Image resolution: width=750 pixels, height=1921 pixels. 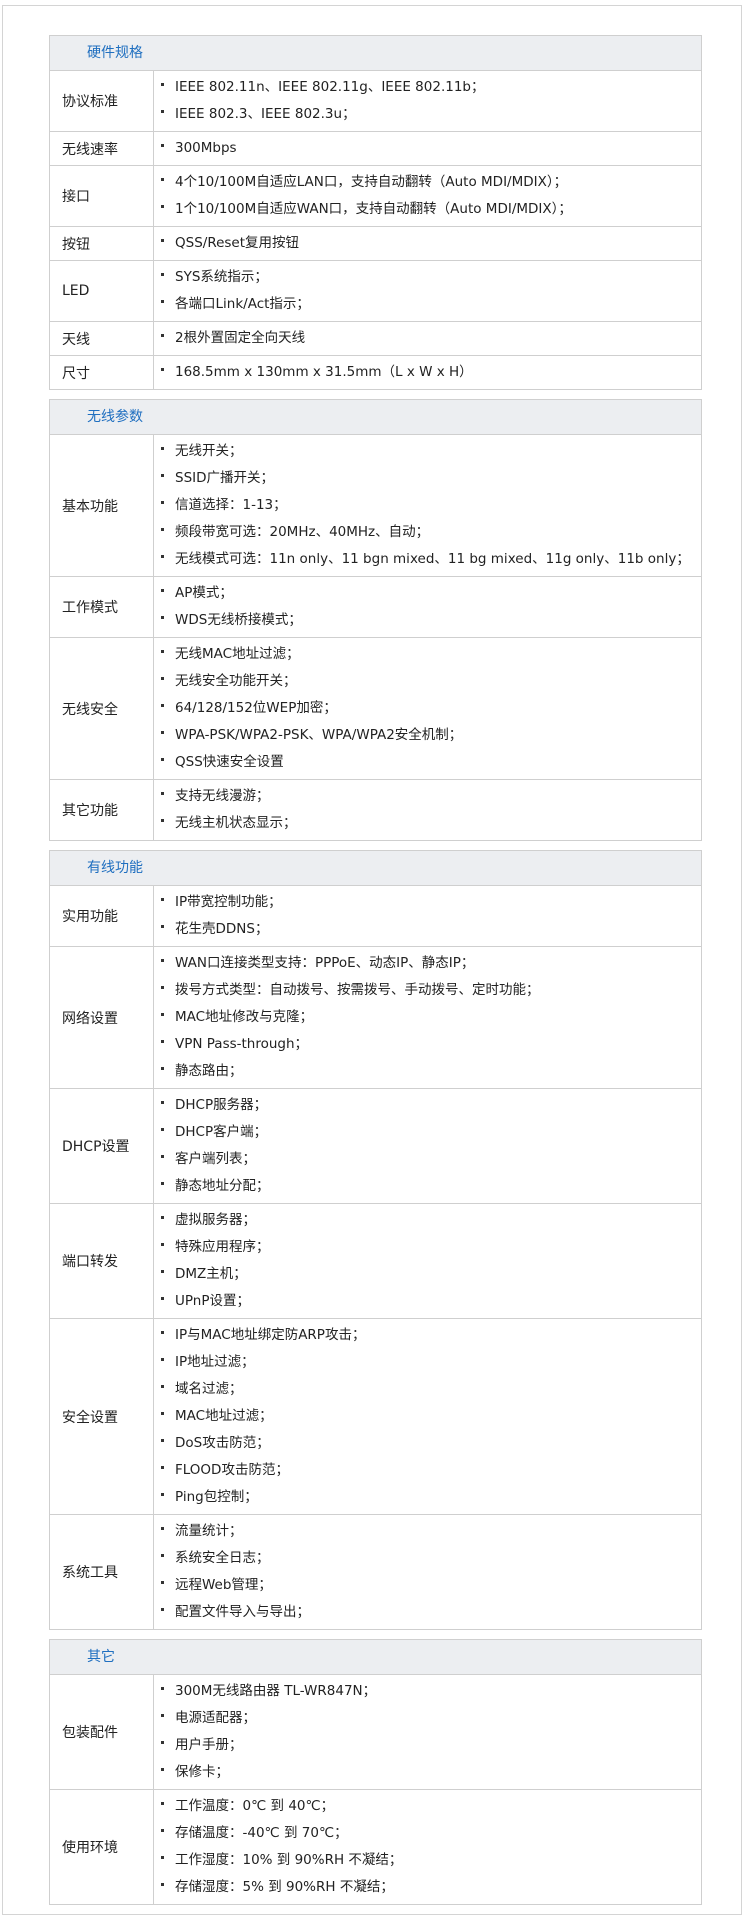 I want to click on spec-value-item: WAN口连接类型支持：PPPoE、动态IP、静态IP；, so click(x=431, y=963).